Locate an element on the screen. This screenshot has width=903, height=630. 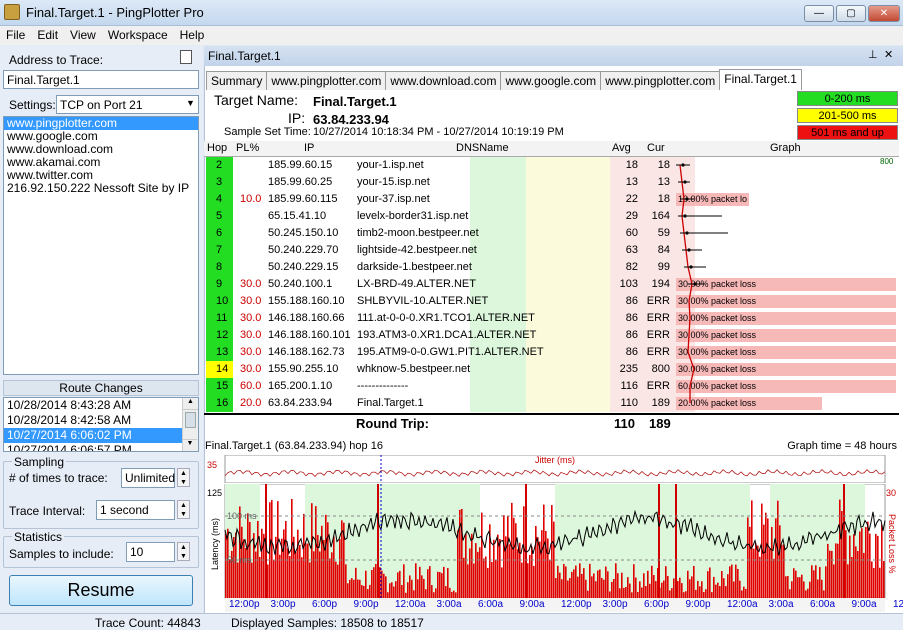
menu-workspace: Workspace is located at coordinates (138, 35).